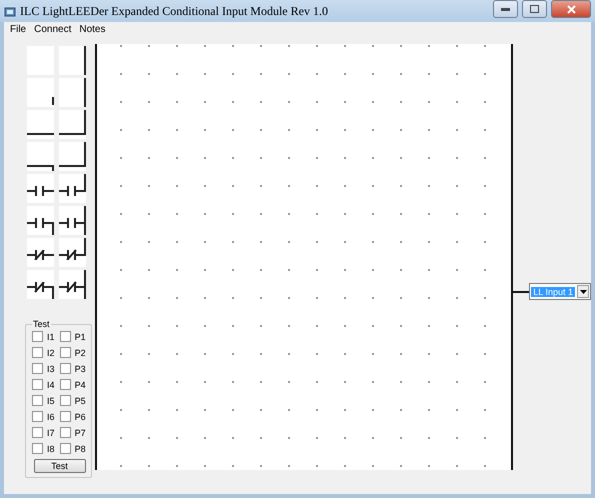 The width and height of the screenshot is (595, 498). I want to click on close-button, so click(571, 9).